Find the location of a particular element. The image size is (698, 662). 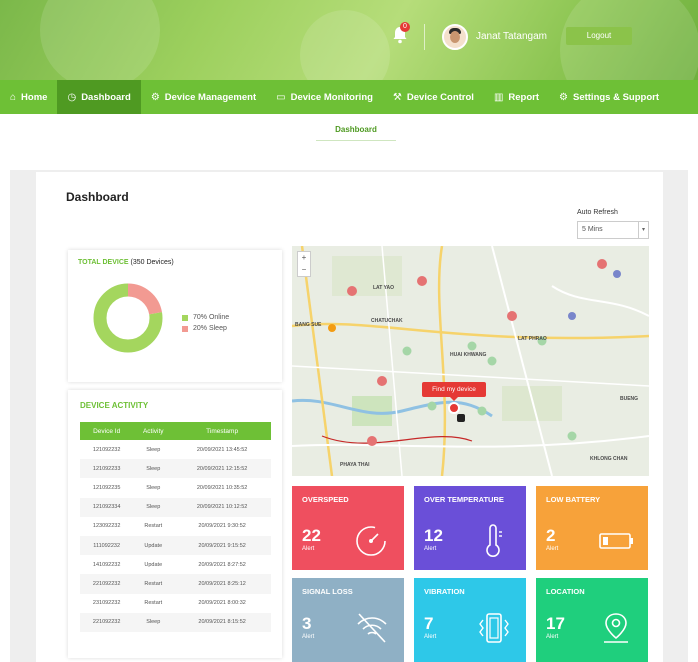

alert-tile-signal-loss: SIGNAL LOSS 3 Alert is located at coordinates (348, 620).